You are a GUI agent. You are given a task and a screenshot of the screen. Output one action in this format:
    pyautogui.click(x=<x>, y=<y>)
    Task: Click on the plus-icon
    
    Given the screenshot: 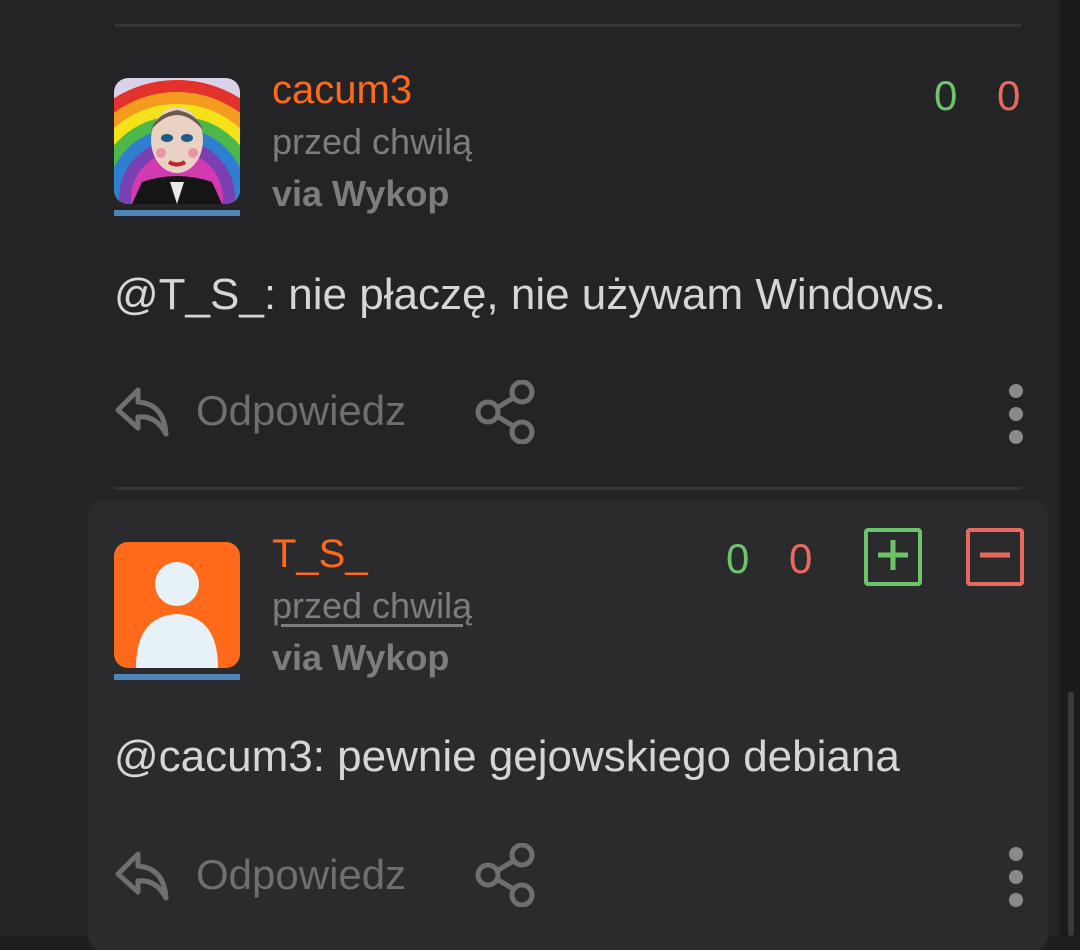 What is the action you would take?
    pyautogui.click(x=893, y=557)
    